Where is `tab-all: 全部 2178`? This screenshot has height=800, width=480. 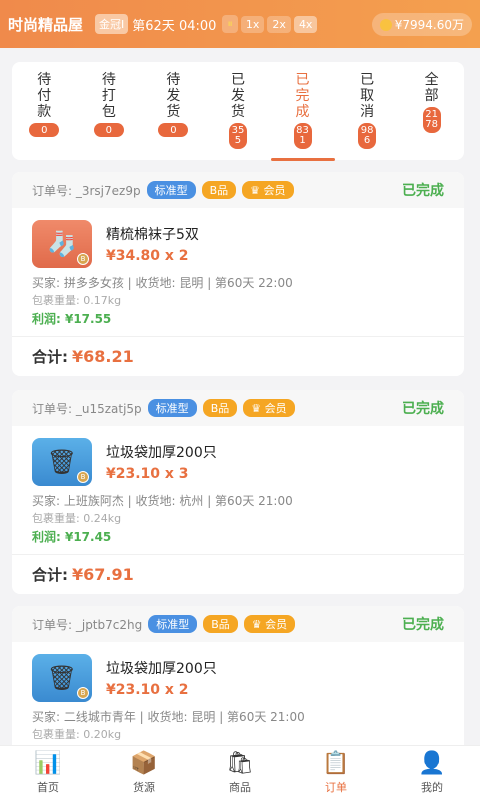 tab-all: 全部 2178 is located at coordinates (432, 116).